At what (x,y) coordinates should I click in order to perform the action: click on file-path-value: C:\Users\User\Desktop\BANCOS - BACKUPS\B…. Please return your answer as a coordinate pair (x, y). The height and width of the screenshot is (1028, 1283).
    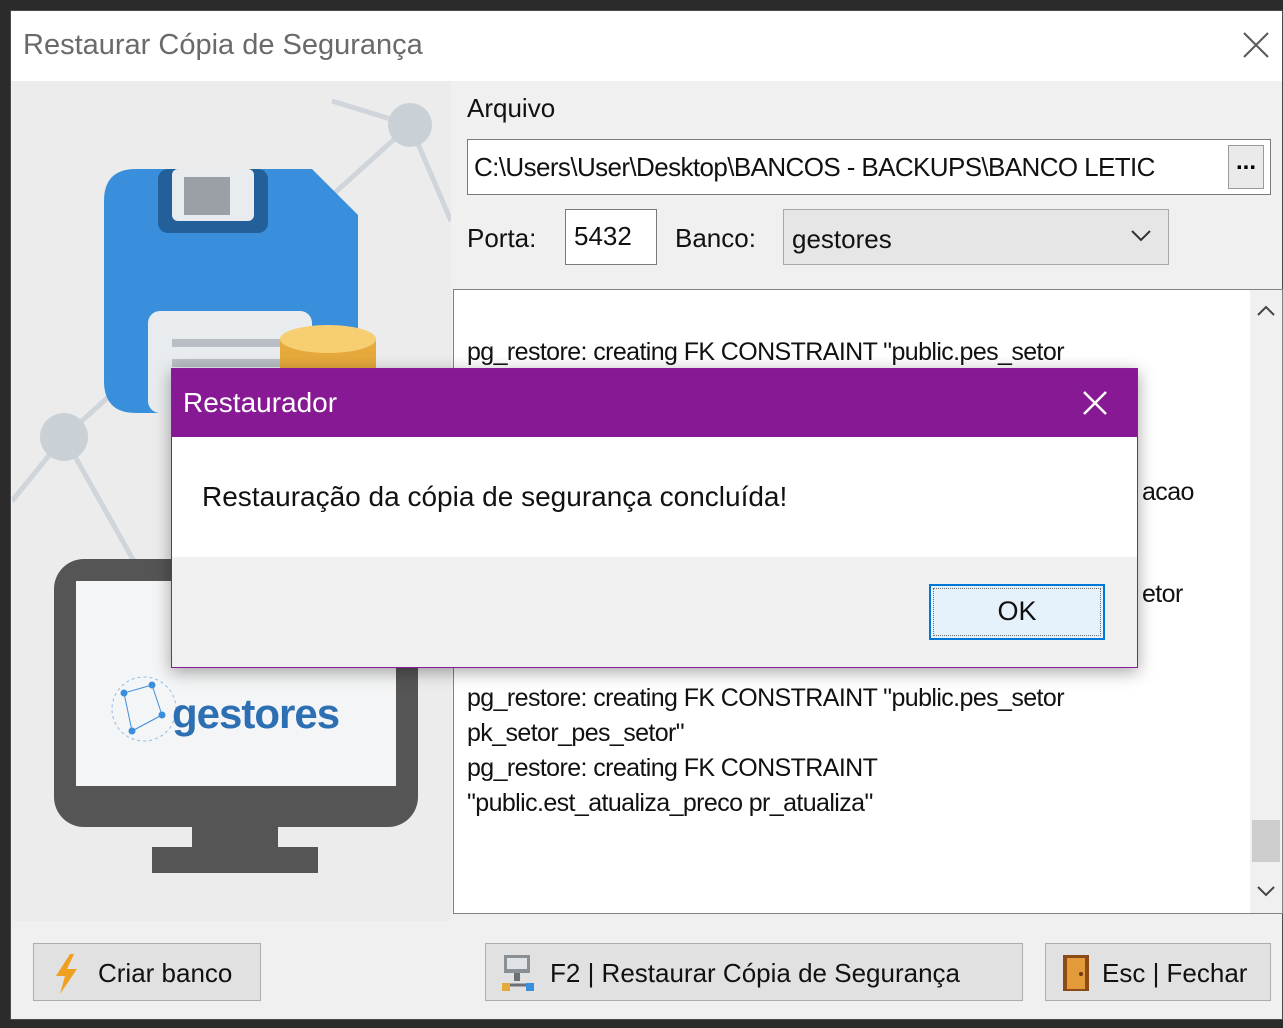
    Looking at the image, I should click on (814, 167).